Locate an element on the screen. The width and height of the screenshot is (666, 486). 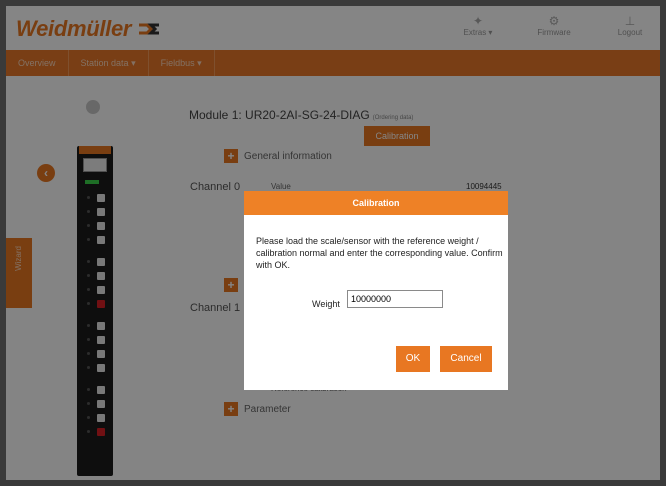
weight-label: Weight is located at coordinates (326, 304).